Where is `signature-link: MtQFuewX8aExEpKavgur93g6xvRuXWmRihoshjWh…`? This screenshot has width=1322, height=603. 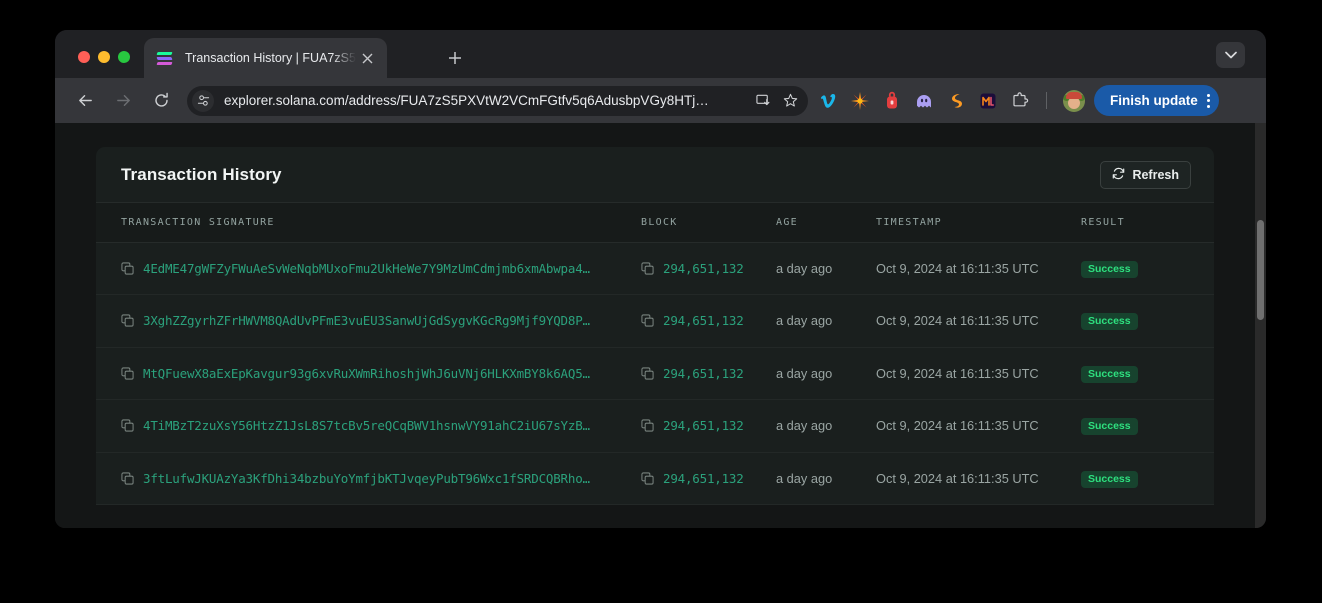 signature-link: MtQFuewX8aExEpKavgur93g6xvRuXWmRihoshjWh… is located at coordinates (366, 373).